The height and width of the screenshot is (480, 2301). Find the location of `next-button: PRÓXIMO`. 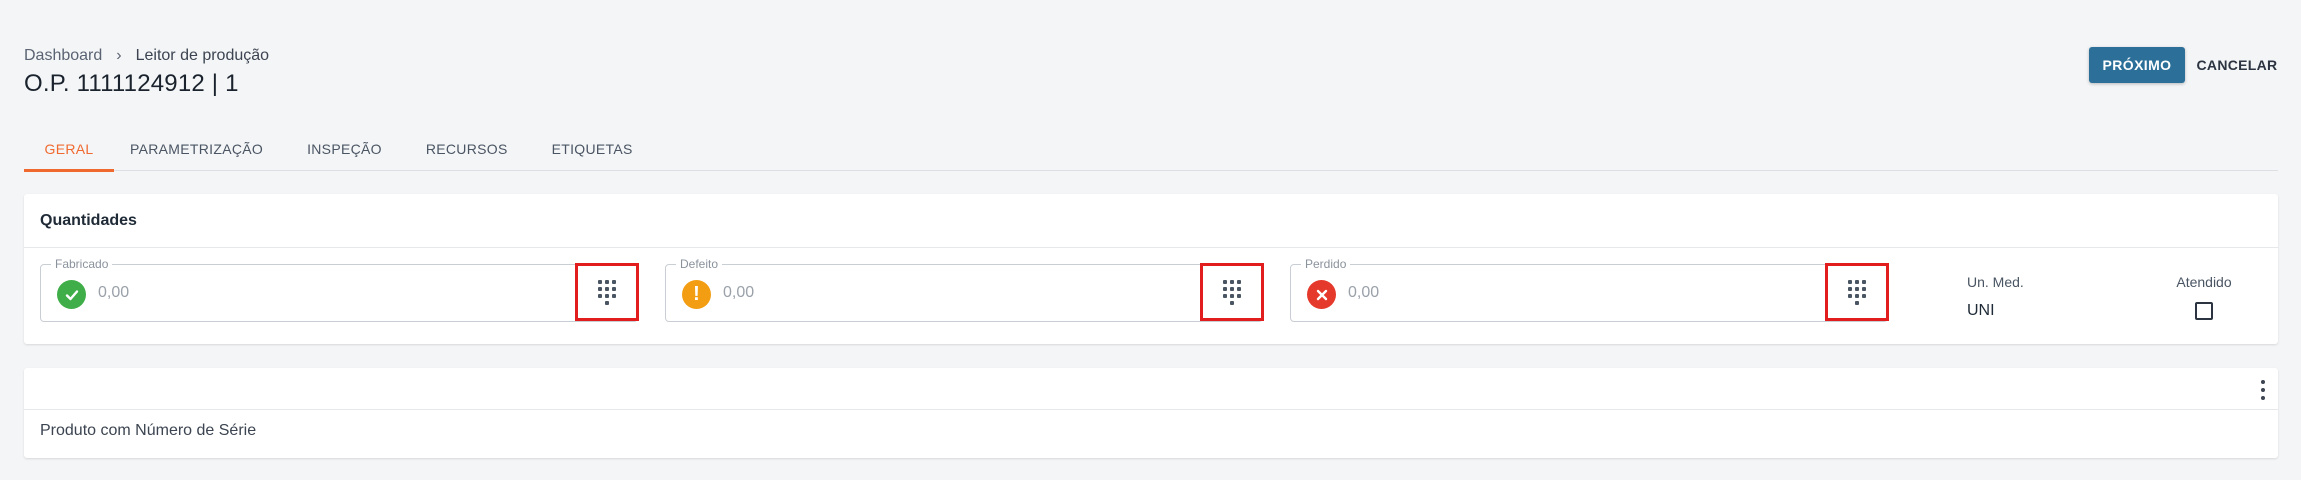

next-button: PRÓXIMO is located at coordinates (2137, 65).